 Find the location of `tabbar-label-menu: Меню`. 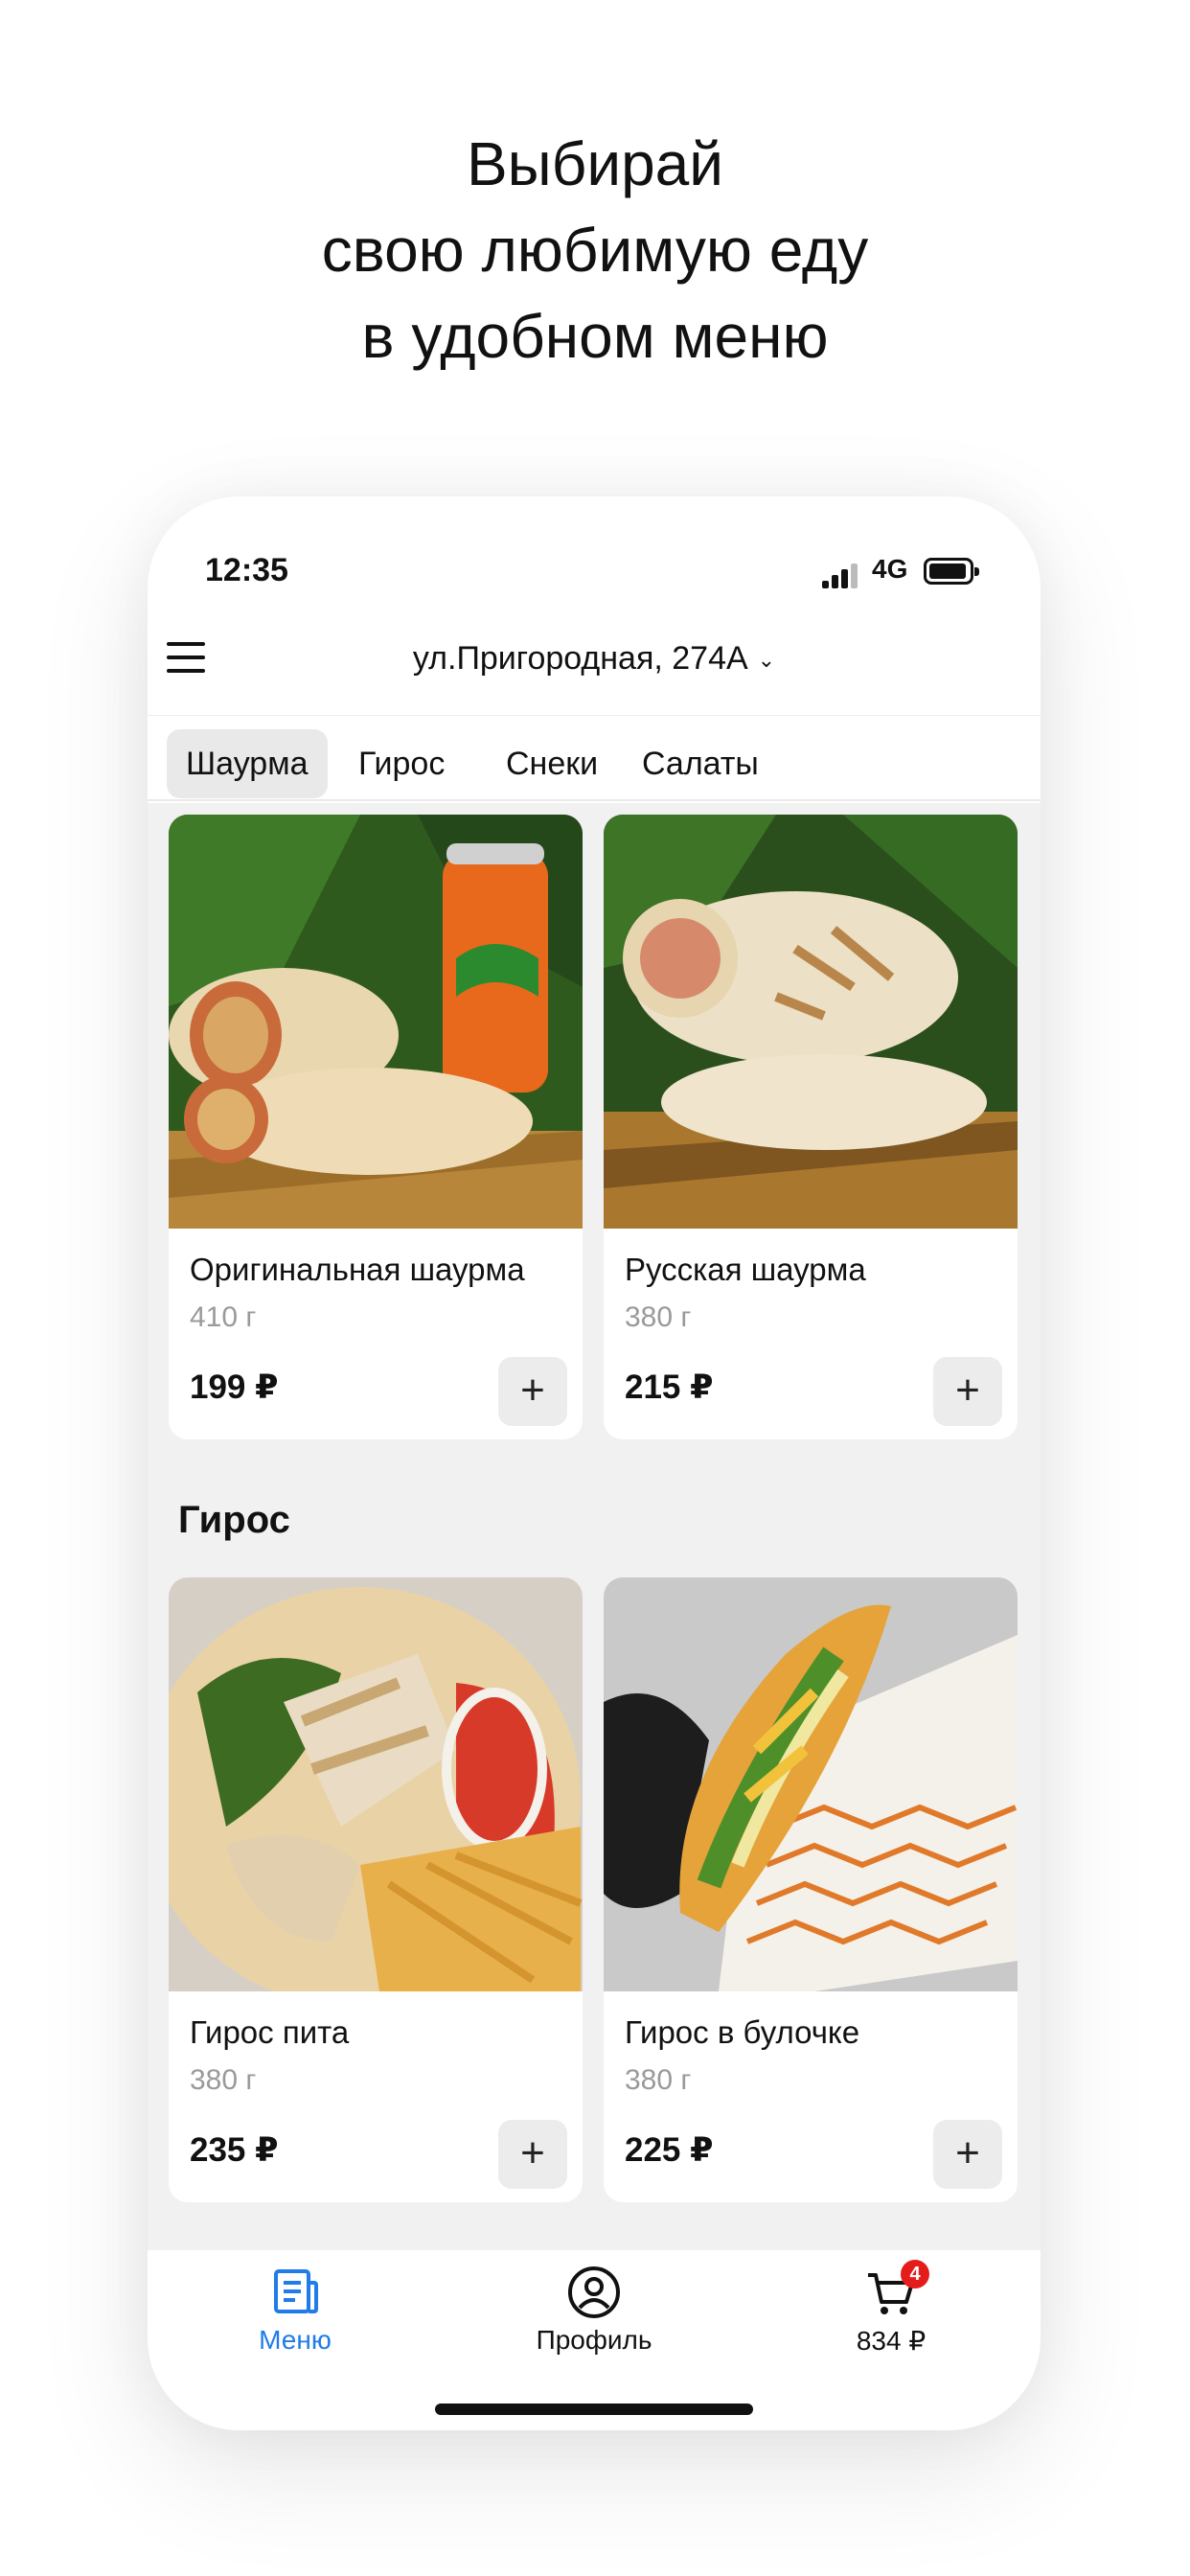

tabbar-label-menu: Меню is located at coordinates (295, 2340).